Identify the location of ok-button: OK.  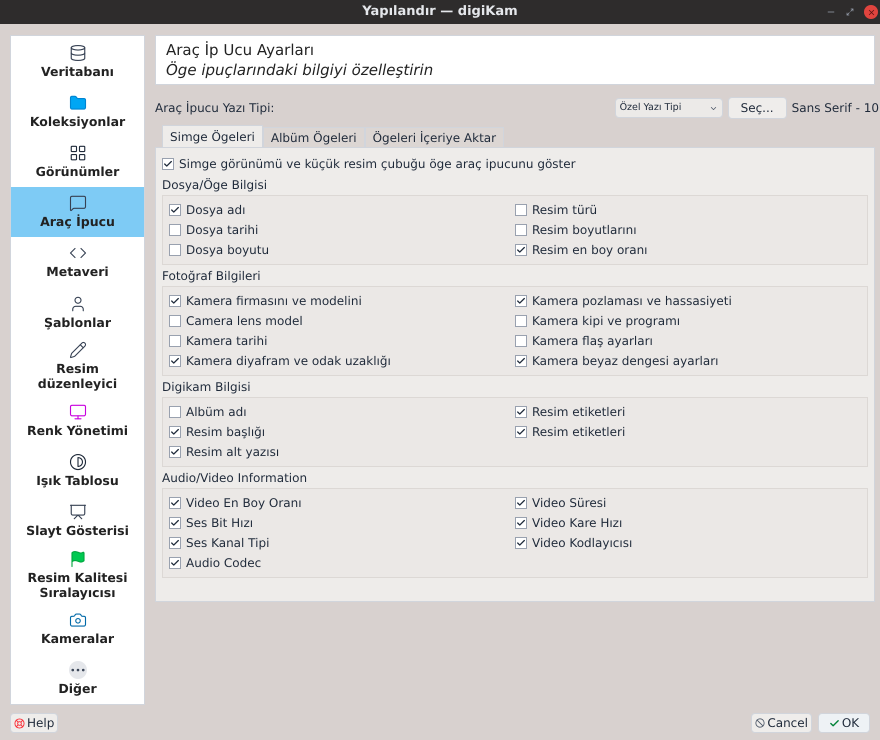
(844, 723).